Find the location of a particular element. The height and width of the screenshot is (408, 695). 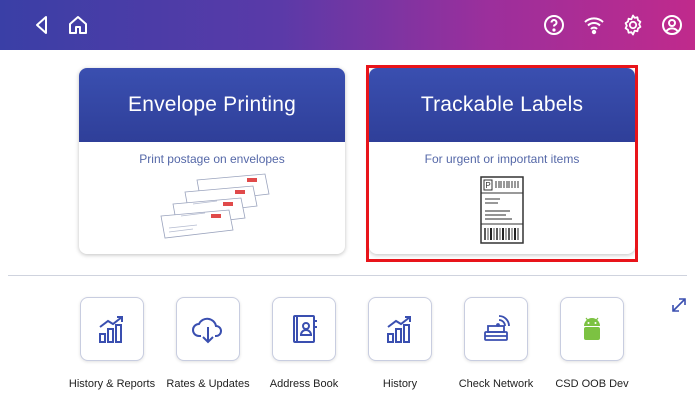

csd-oob-dev-label: CSD OOB Dev is located at coordinates (592, 384).